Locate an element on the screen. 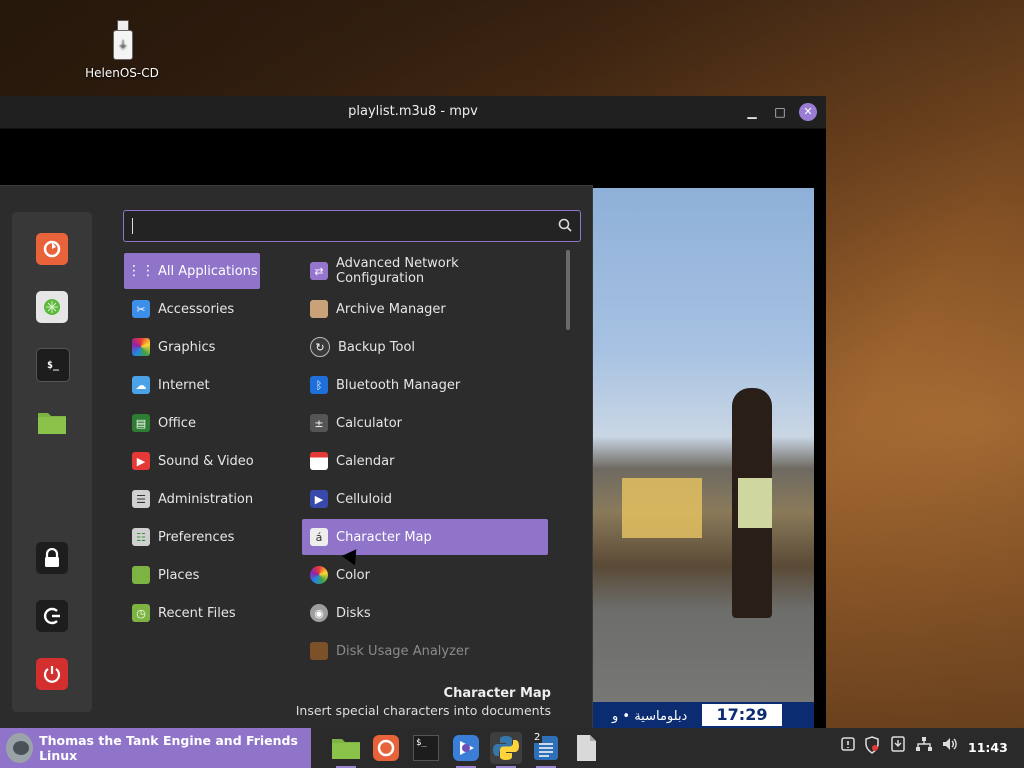  app-bluetooth-manager: ᛒ Bluetooth Manager is located at coordinates (425, 385).